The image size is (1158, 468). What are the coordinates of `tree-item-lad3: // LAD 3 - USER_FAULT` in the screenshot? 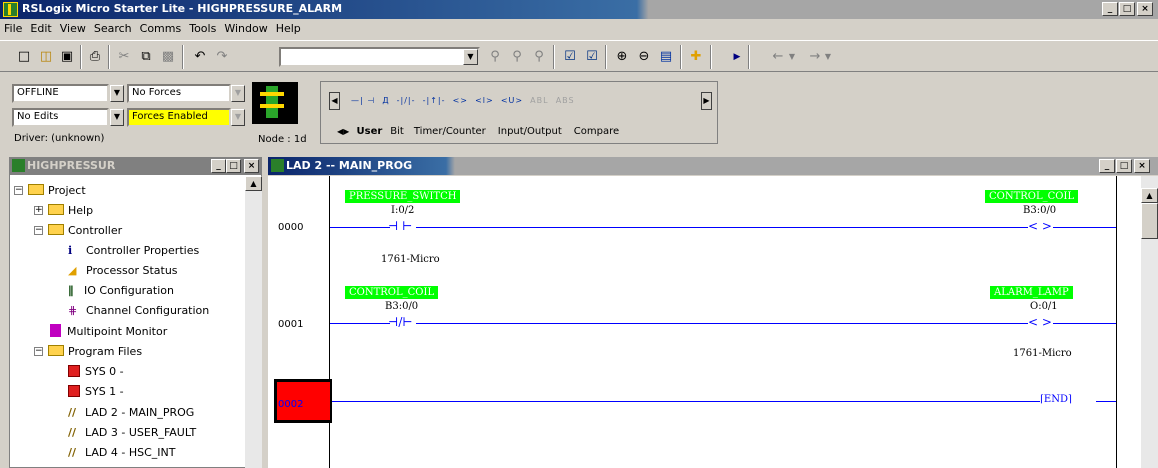 It's located at (132, 433).